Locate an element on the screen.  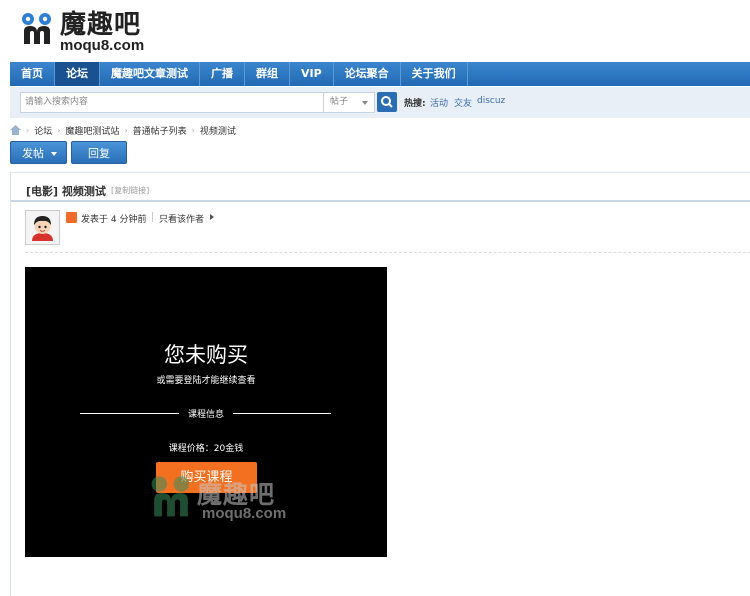
title-divider is located at coordinates (380, 201).